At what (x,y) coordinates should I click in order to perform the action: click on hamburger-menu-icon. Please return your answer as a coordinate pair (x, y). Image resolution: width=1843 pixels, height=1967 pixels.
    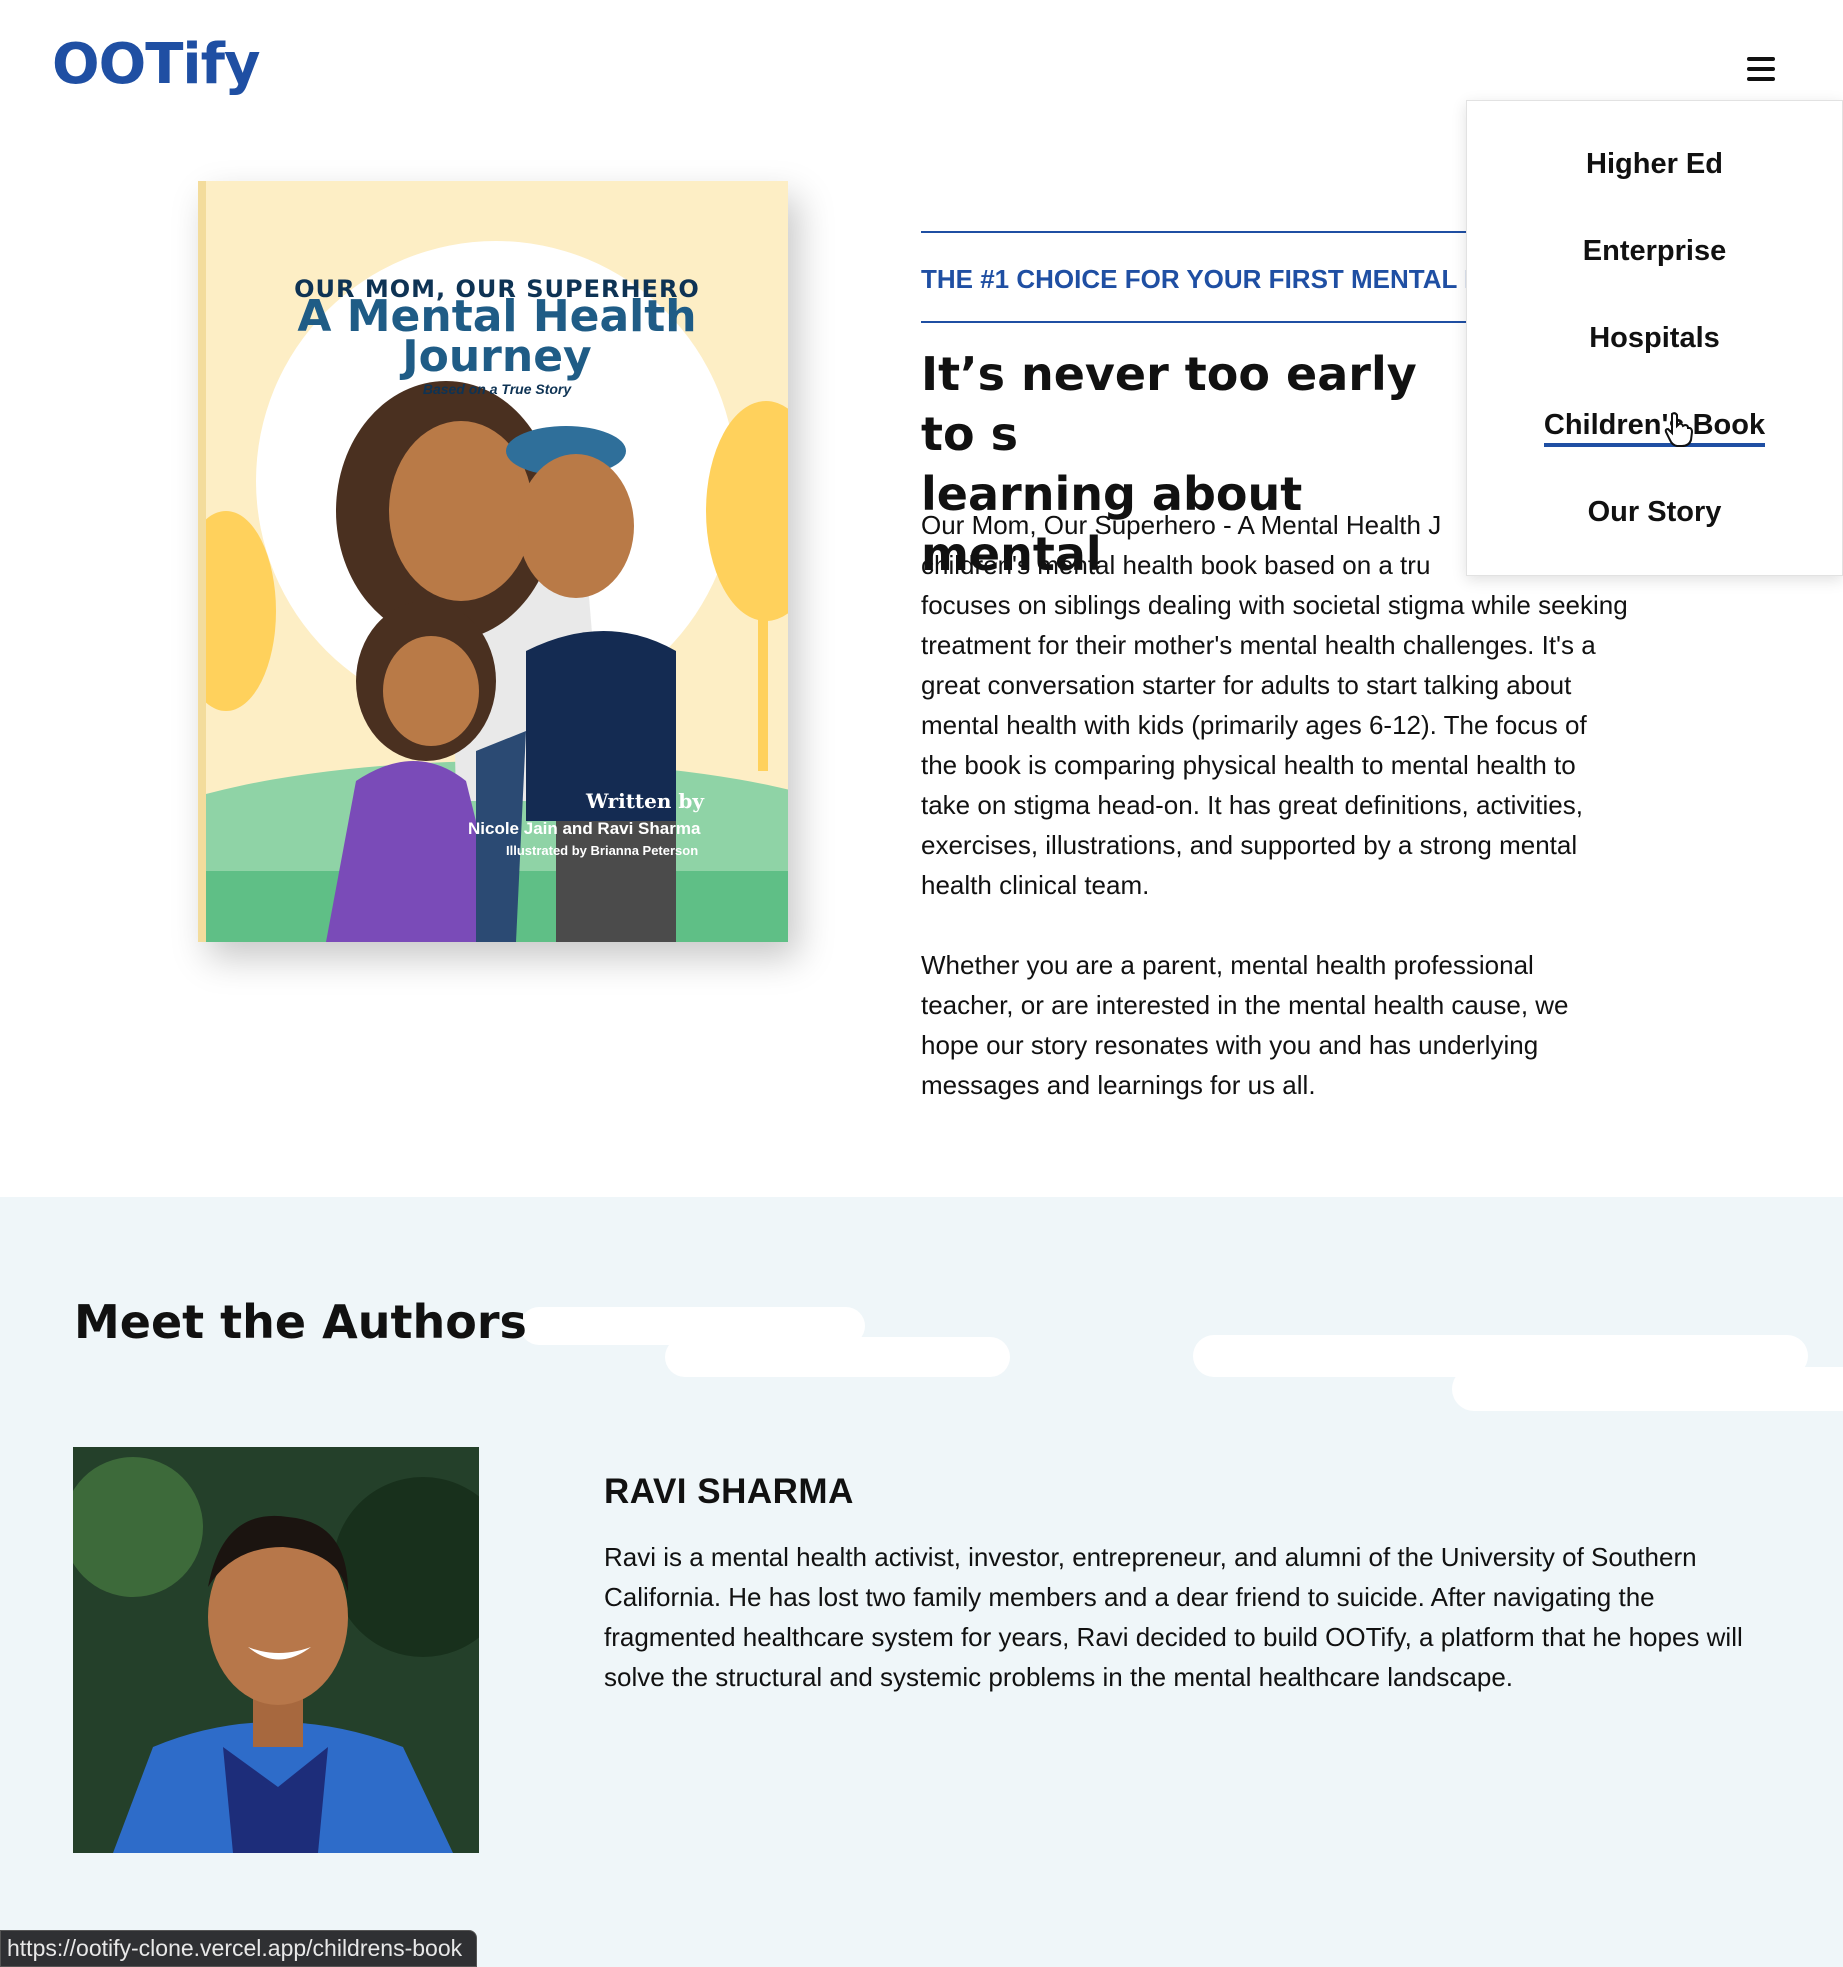
    Looking at the image, I should click on (1762, 69).